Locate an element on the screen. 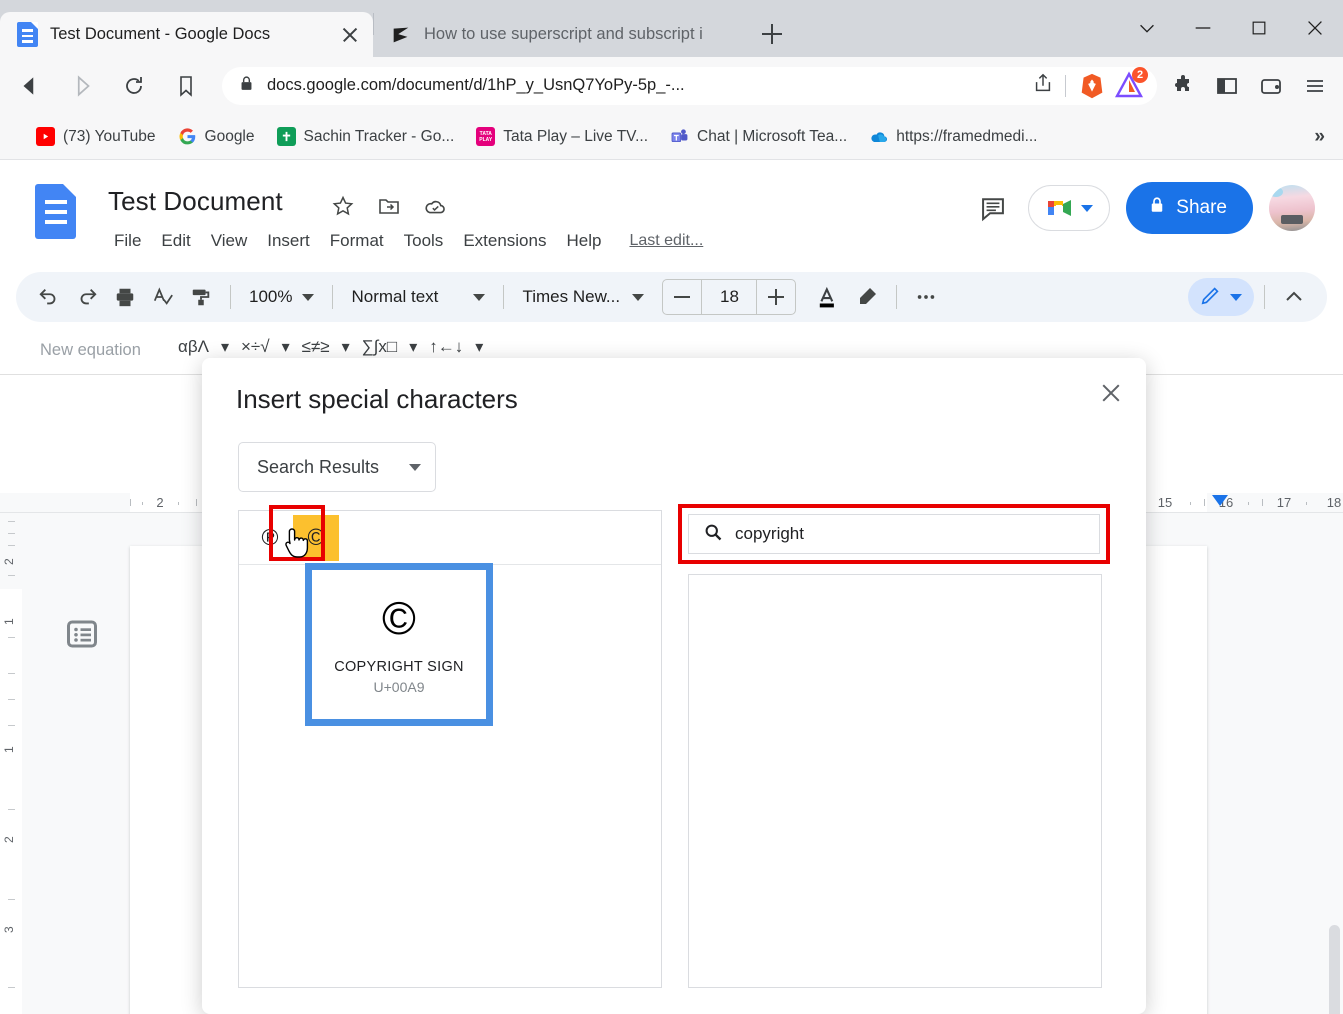 The height and width of the screenshot is (1014, 1343). minimize-icon is located at coordinates (1203, 27).